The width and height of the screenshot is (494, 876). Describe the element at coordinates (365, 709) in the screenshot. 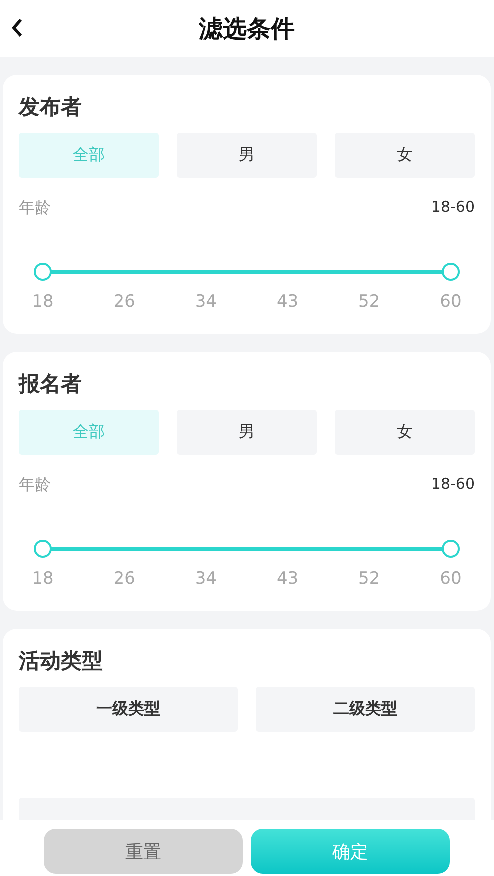

I see `option-chip: 二级类型` at that location.